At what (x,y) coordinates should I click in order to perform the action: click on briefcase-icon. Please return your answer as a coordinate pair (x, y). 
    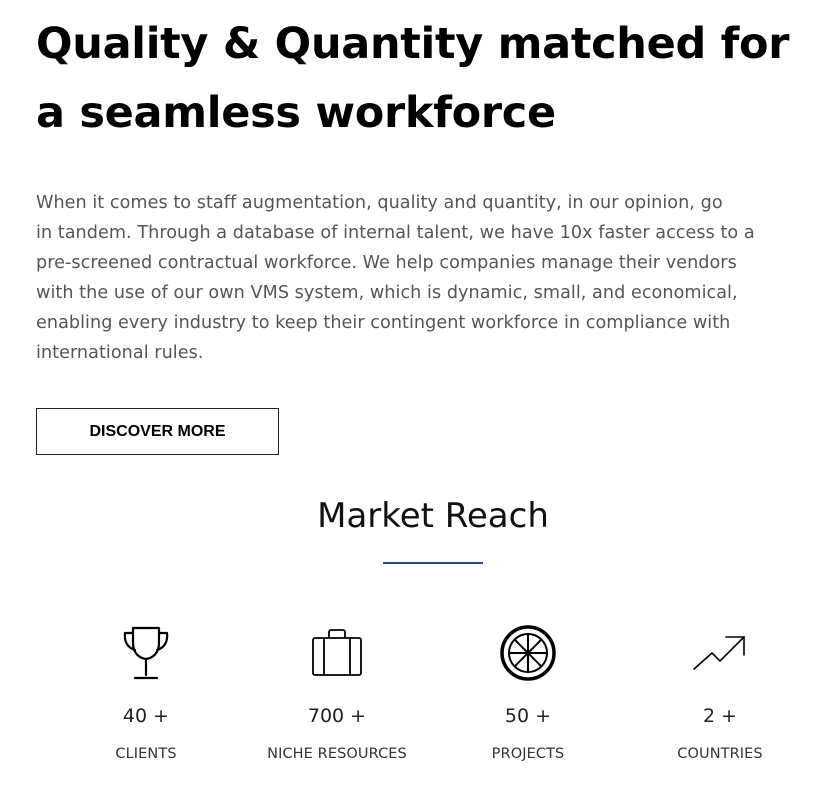
    Looking at the image, I should click on (337, 653).